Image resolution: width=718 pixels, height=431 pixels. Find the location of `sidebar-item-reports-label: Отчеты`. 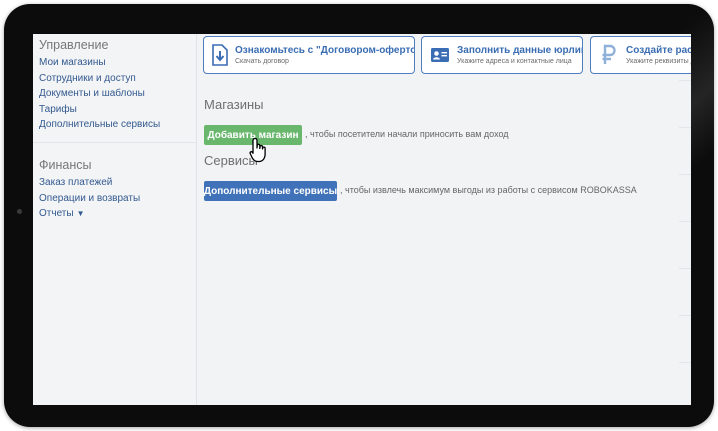

sidebar-item-reports-label: Отчеты is located at coordinates (56, 213).